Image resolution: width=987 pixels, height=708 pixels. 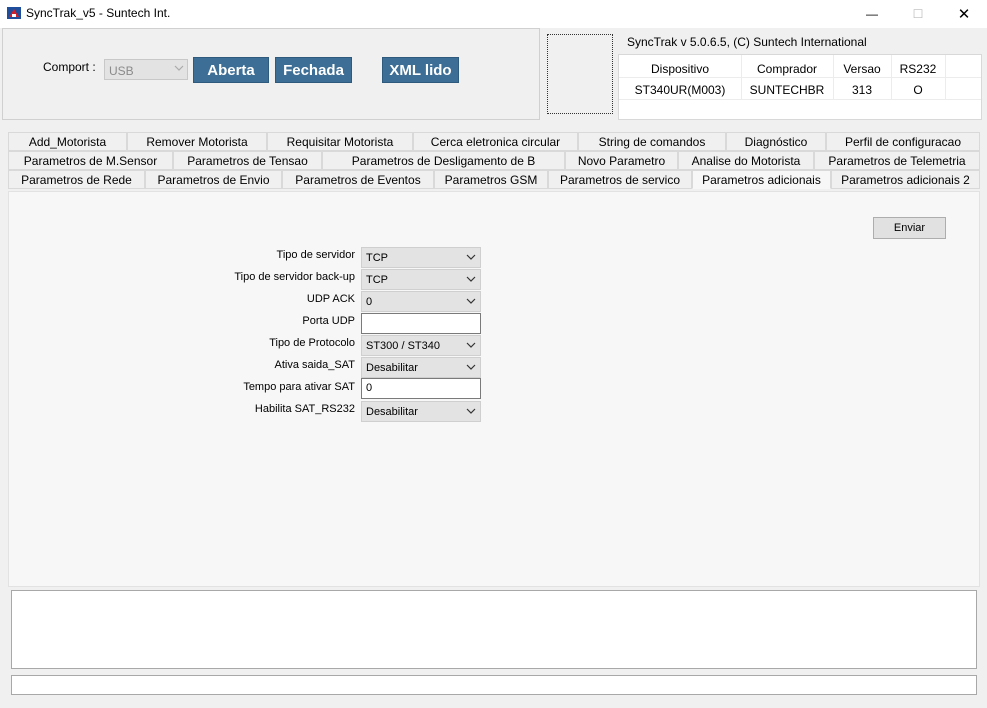 I want to click on maximize-button: ☐, so click(x=918, y=14).